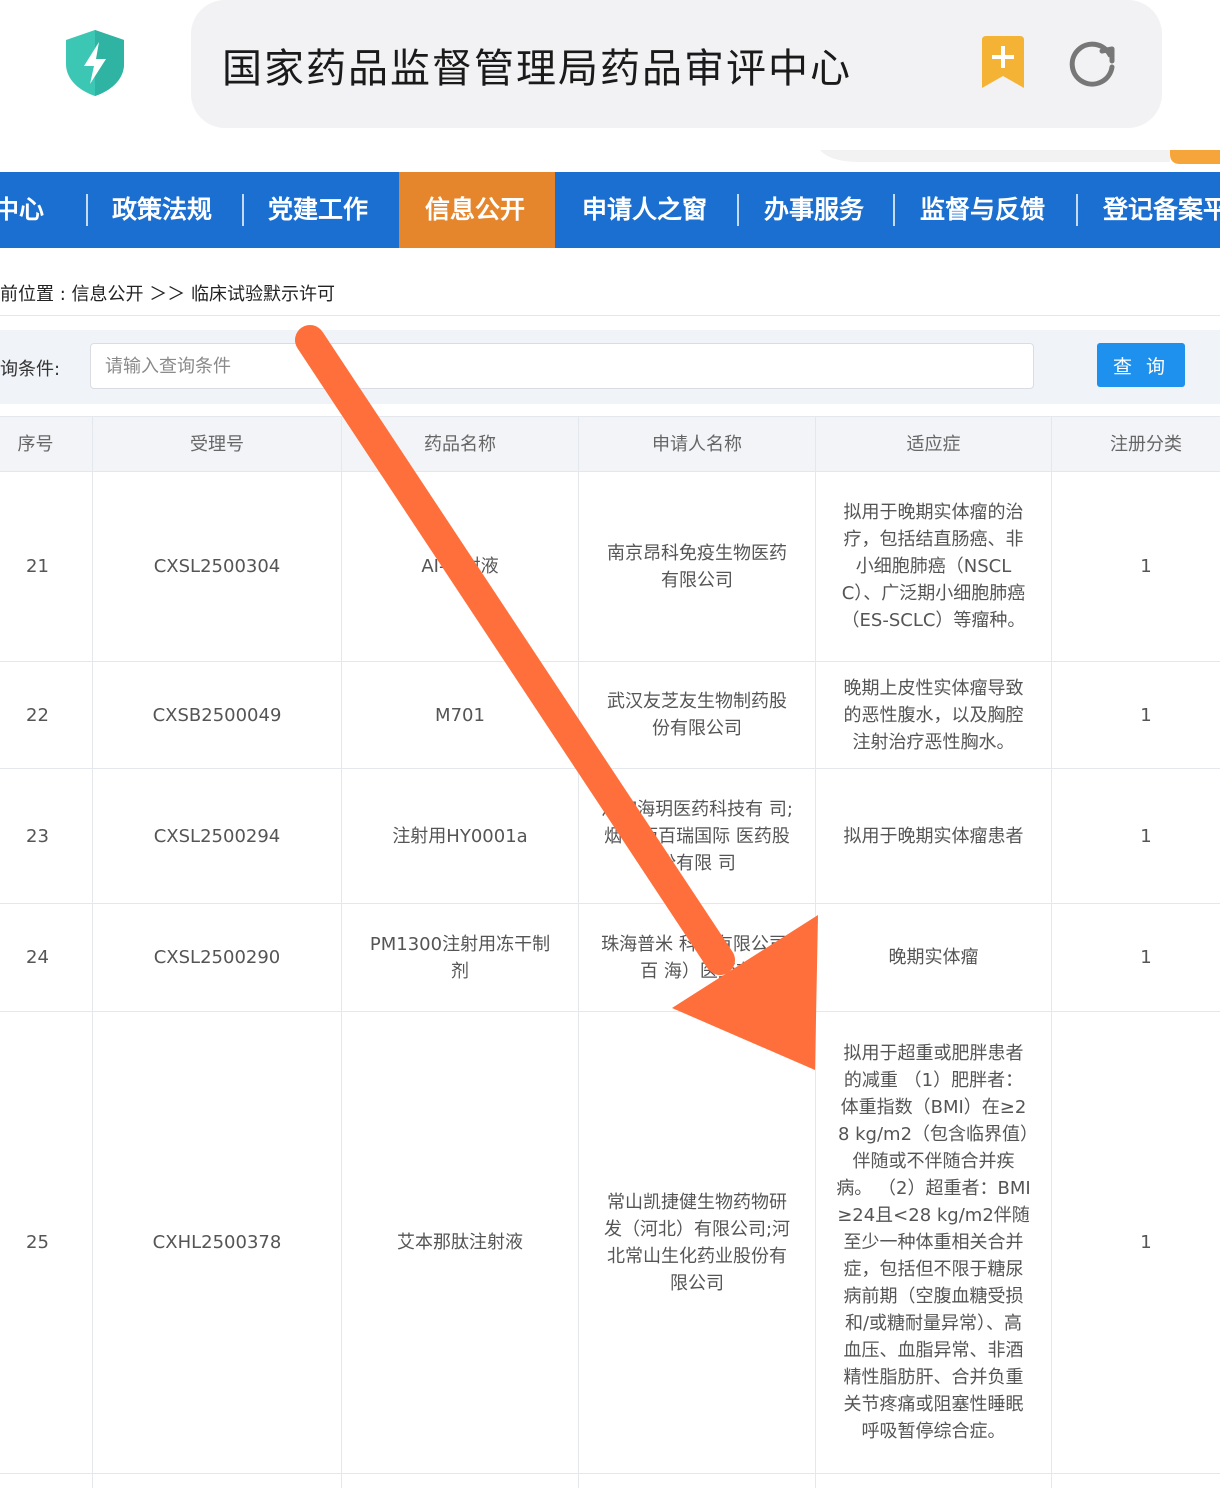  What do you see at coordinates (933, 836) in the screenshot?
I see `cell-indication: 拟用于晚期实体瘤患者` at bounding box center [933, 836].